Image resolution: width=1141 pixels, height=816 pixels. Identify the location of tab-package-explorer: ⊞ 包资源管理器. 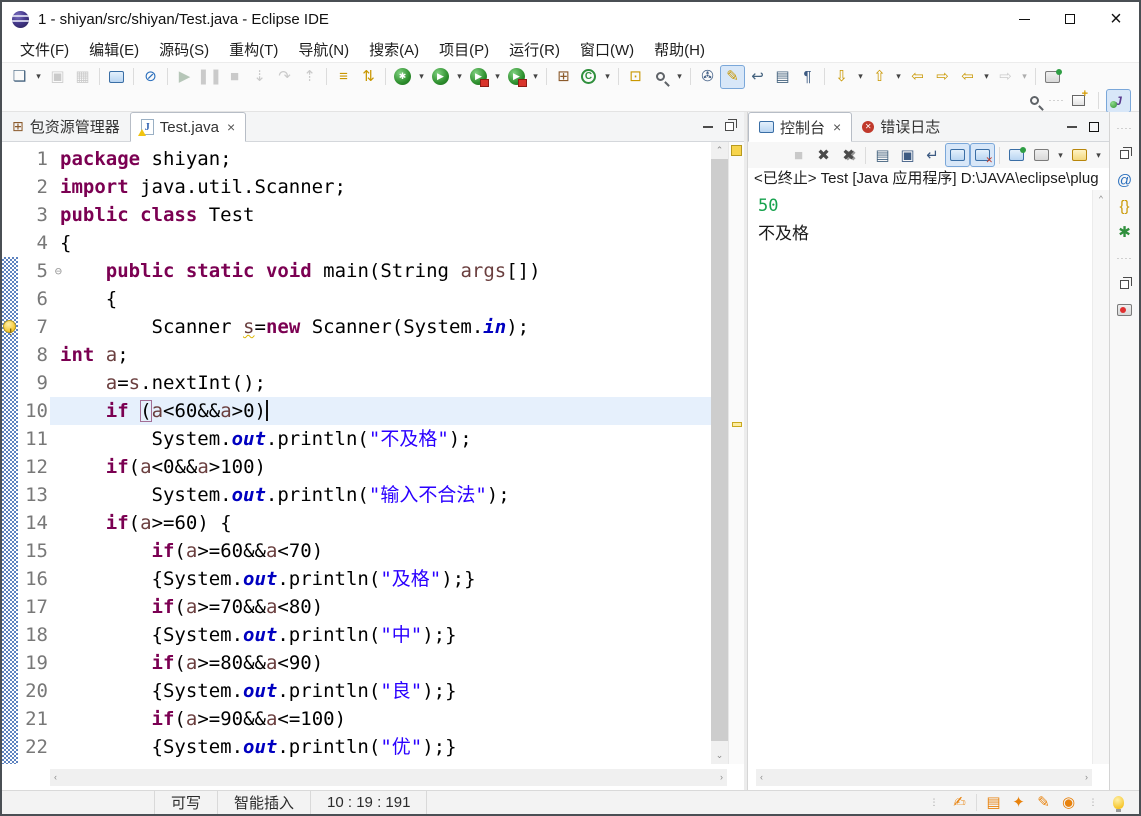
(66, 126).